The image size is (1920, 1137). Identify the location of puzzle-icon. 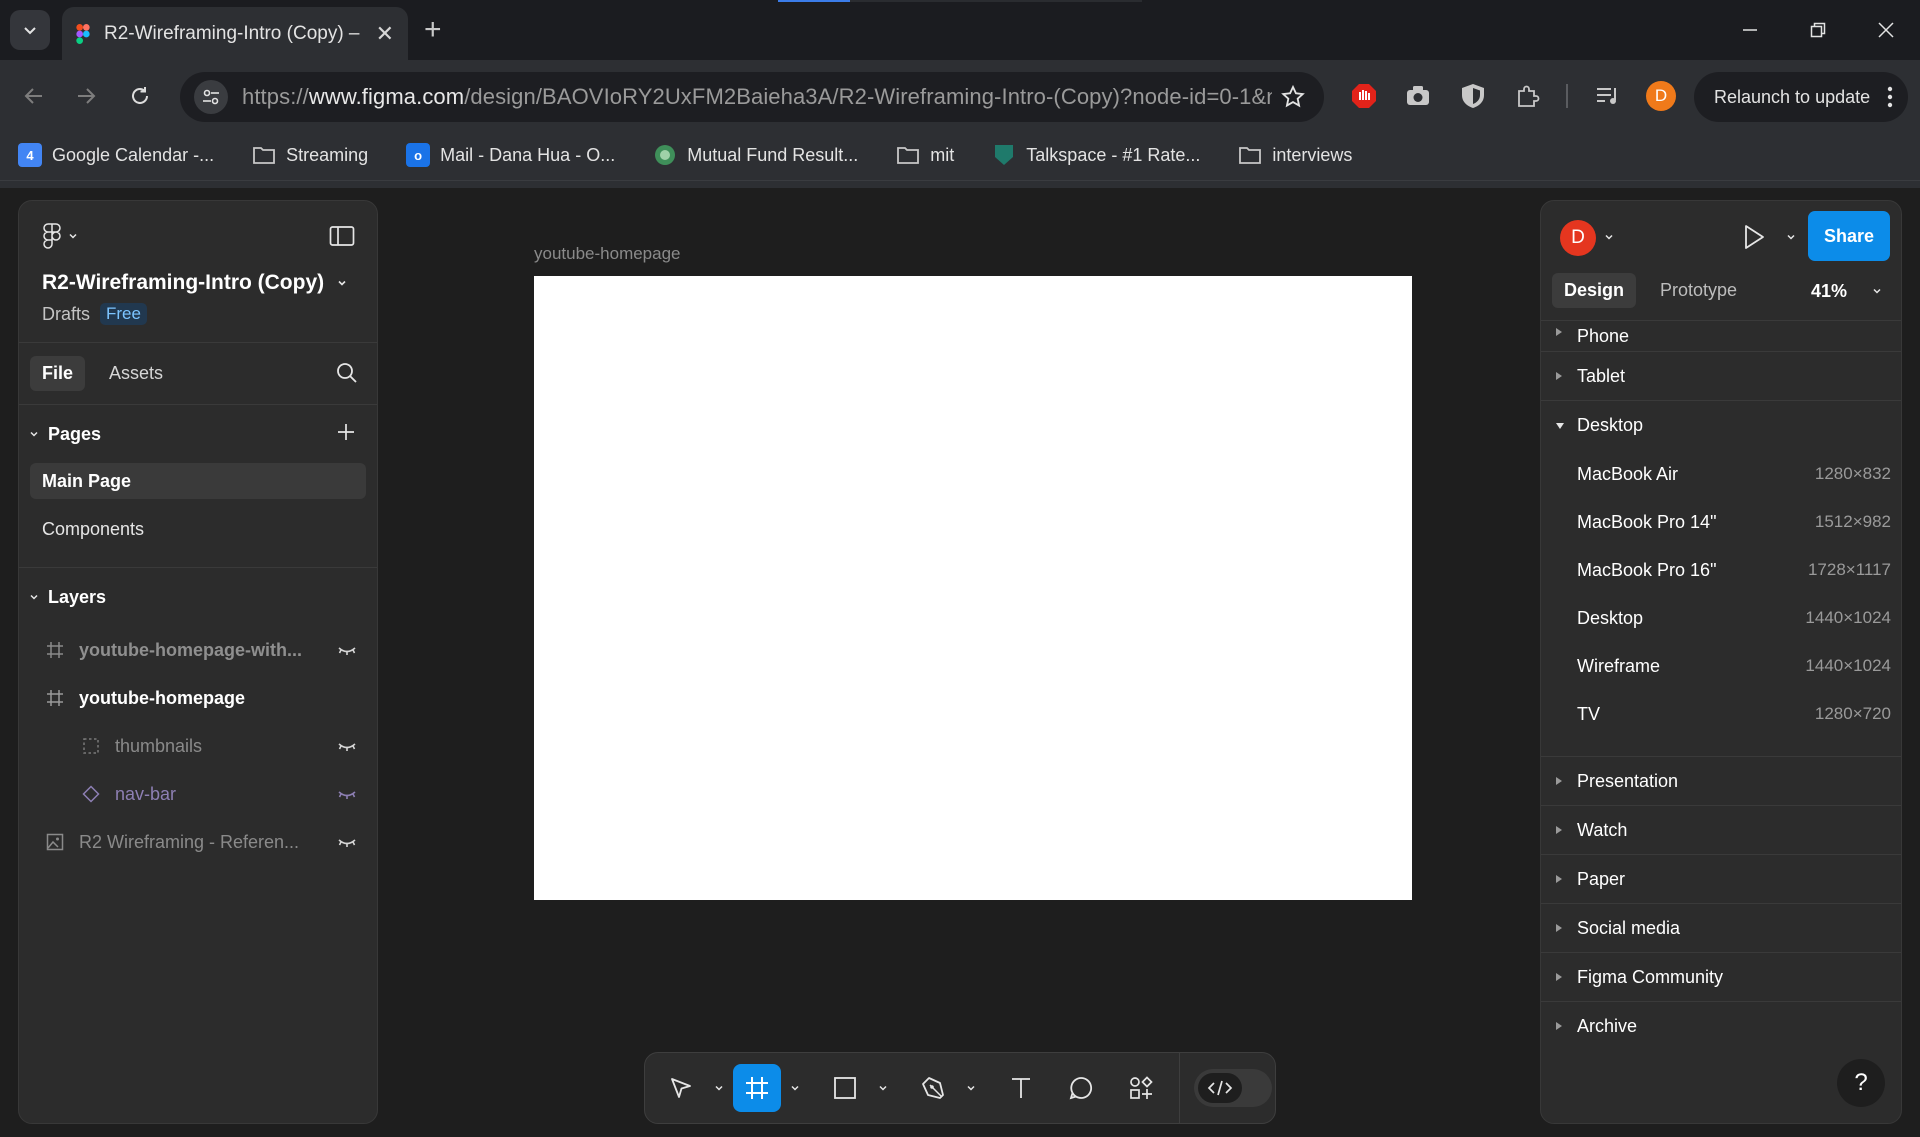
(1529, 96).